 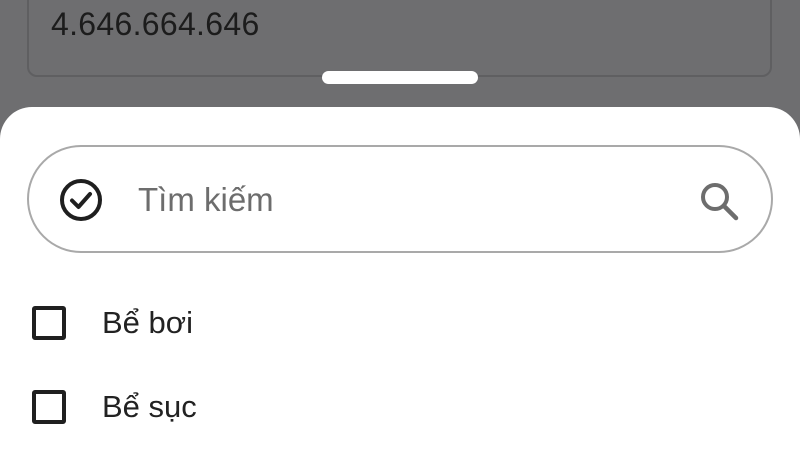 I want to click on check-circle-icon, so click(x=81, y=200).